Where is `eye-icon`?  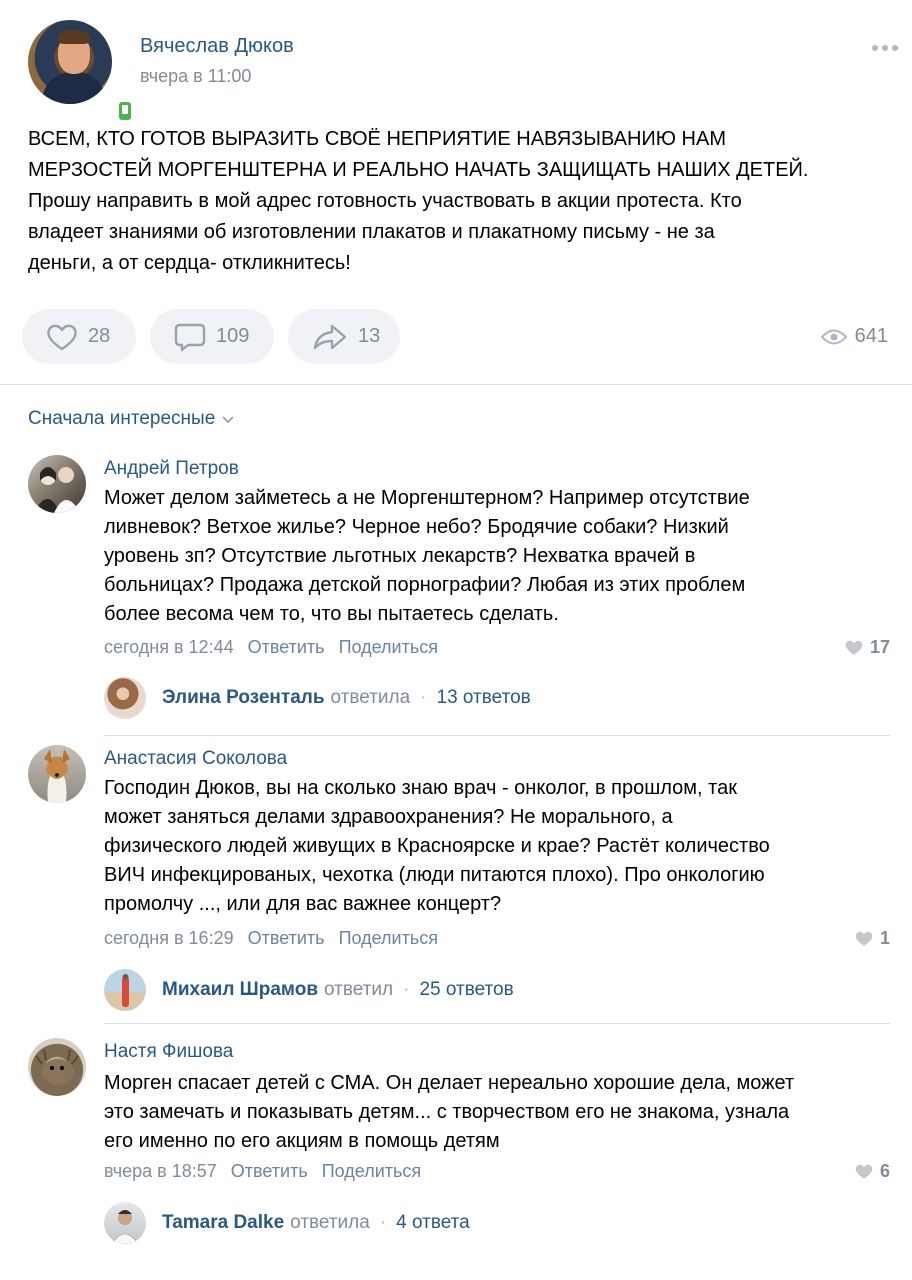
eye-icon is located at coordinates (833, 336).